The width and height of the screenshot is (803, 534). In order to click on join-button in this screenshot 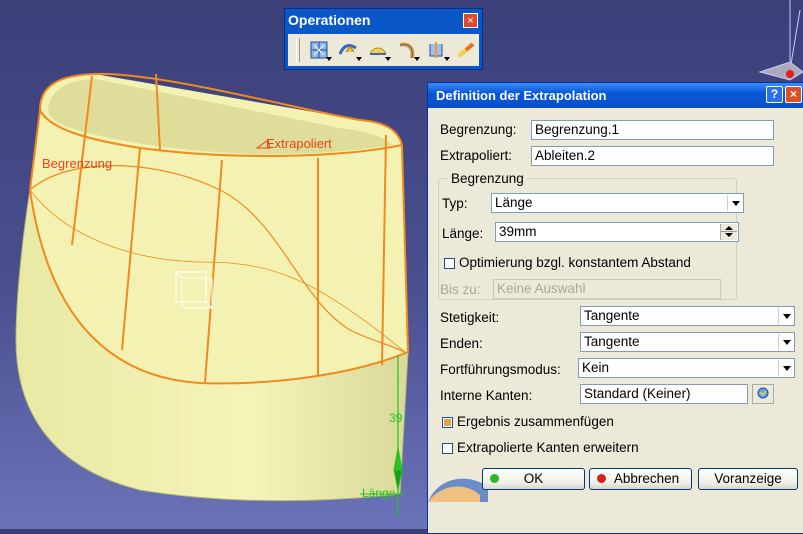, I will do `click(319, 50)`.